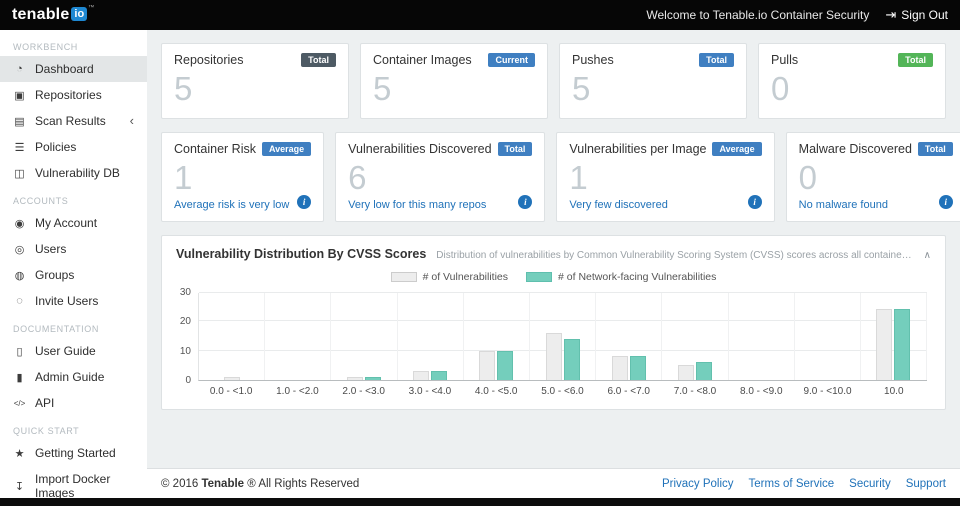 The width and height of the screenshot is (960, 506). What do you see at coordinates (41, 14) in the screenshot?
I see `logo-brand-text: tenable` at bounding box center [41, 14].